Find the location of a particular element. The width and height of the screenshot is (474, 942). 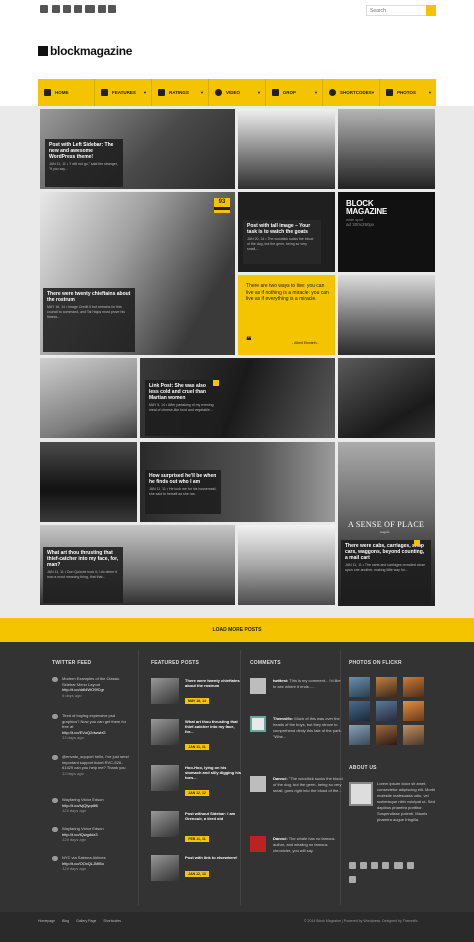

bottom-link-homepage: Homepage is located at coordinates (46, 921).